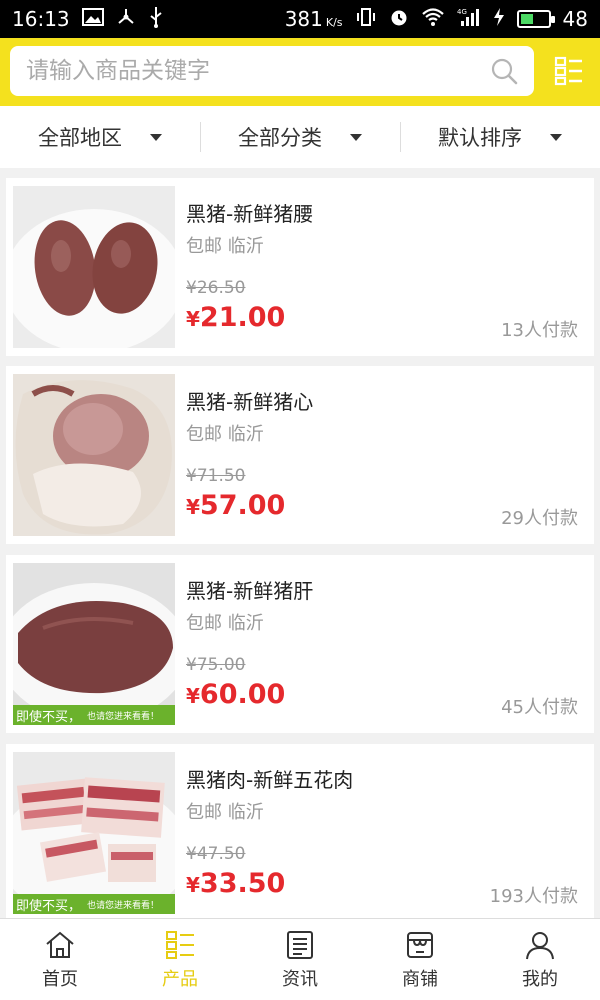 The image size is (600, 1000). What do you see at coordinates (300, 979) in the screenshot?
I see `tab-news-label: 资讯` at bounding box center [300, 979].